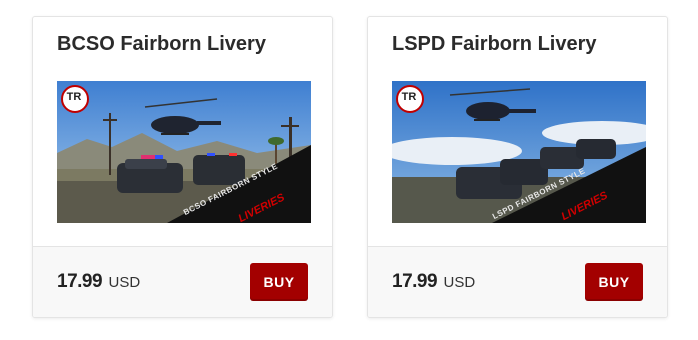 The width and height of the screenshot is (698, 340). I want to click on product-title: LSPD Fairborn Livery, so click(494, 44).